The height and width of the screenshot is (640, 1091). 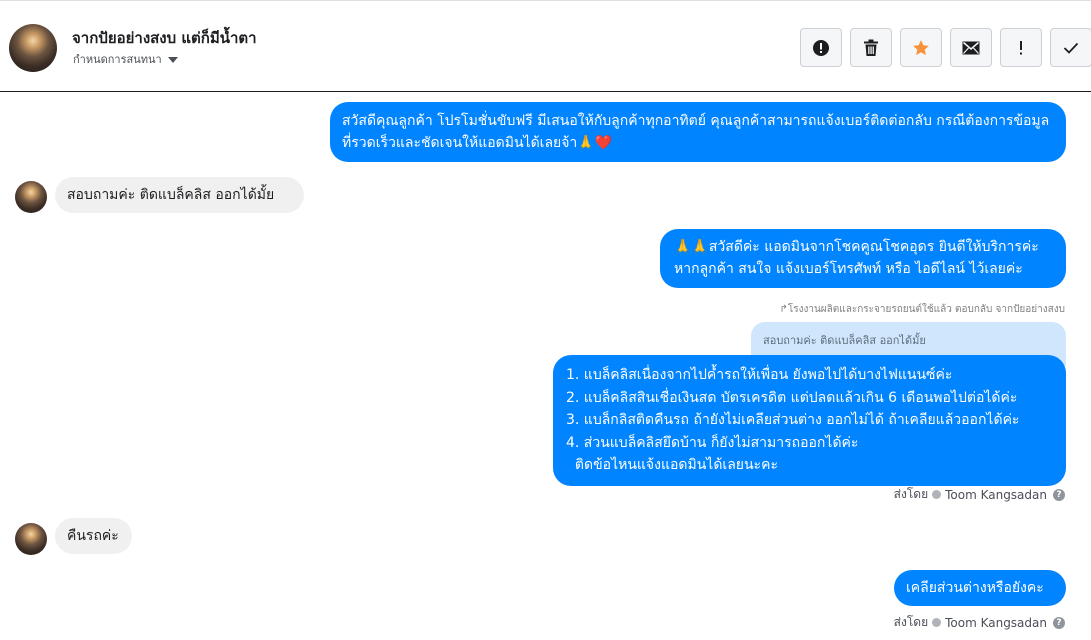 What do you see at coordinates (117, 59) in the screenshot?
I see `conversation-settings-label: กำหนดการสนทนา` at bounding box center [117, 59].